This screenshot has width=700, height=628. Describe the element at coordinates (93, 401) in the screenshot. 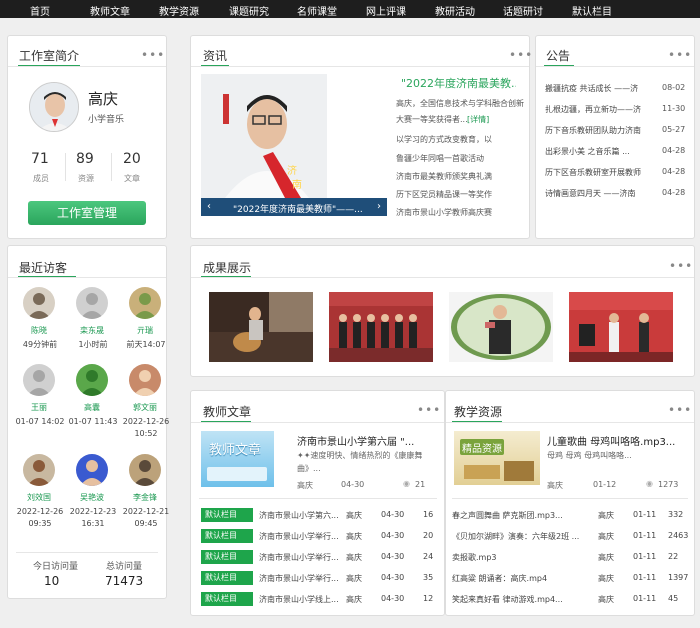

I see `visitor-item: 高囊 01-07 11:43` at that location.